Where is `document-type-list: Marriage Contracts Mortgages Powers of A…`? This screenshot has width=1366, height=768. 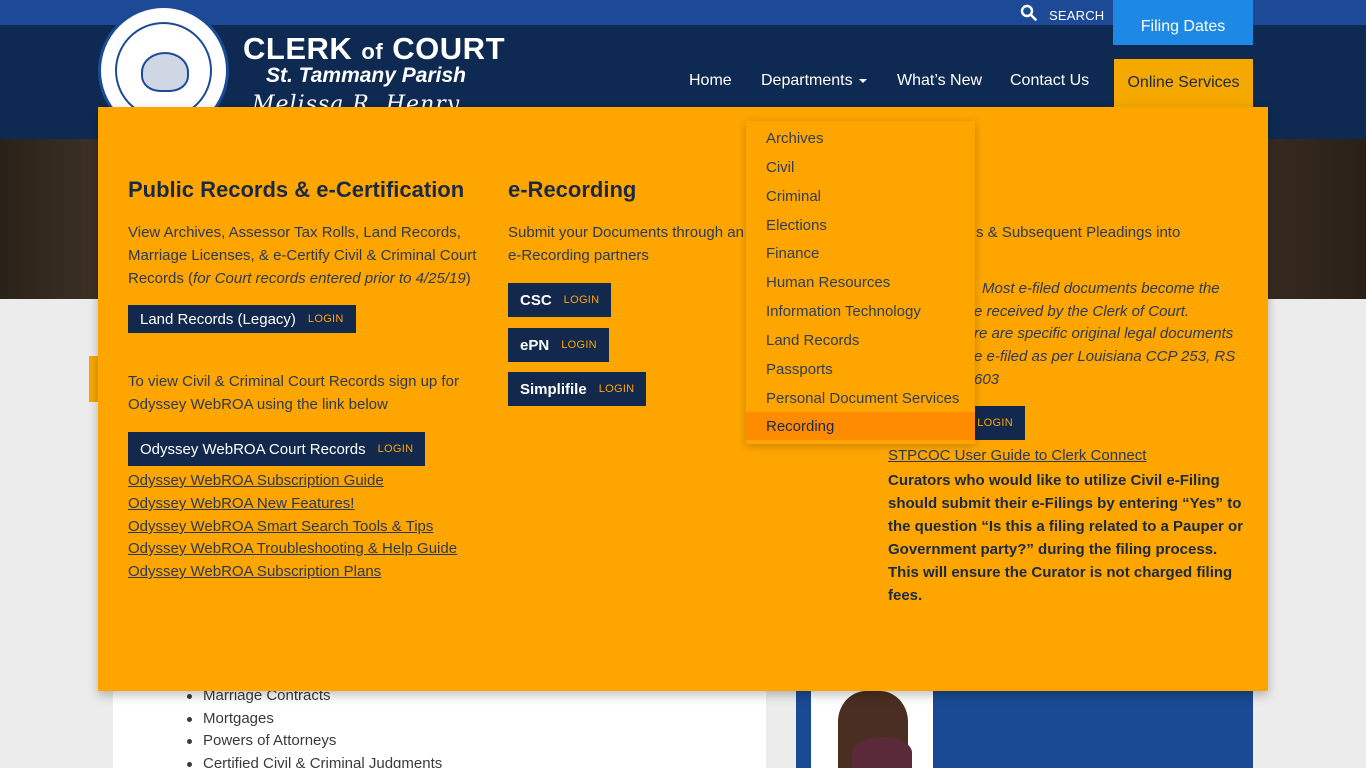
document-type-list: Marriage Contracts Mortgages Powers of A… is located at coordinates (314, 726).